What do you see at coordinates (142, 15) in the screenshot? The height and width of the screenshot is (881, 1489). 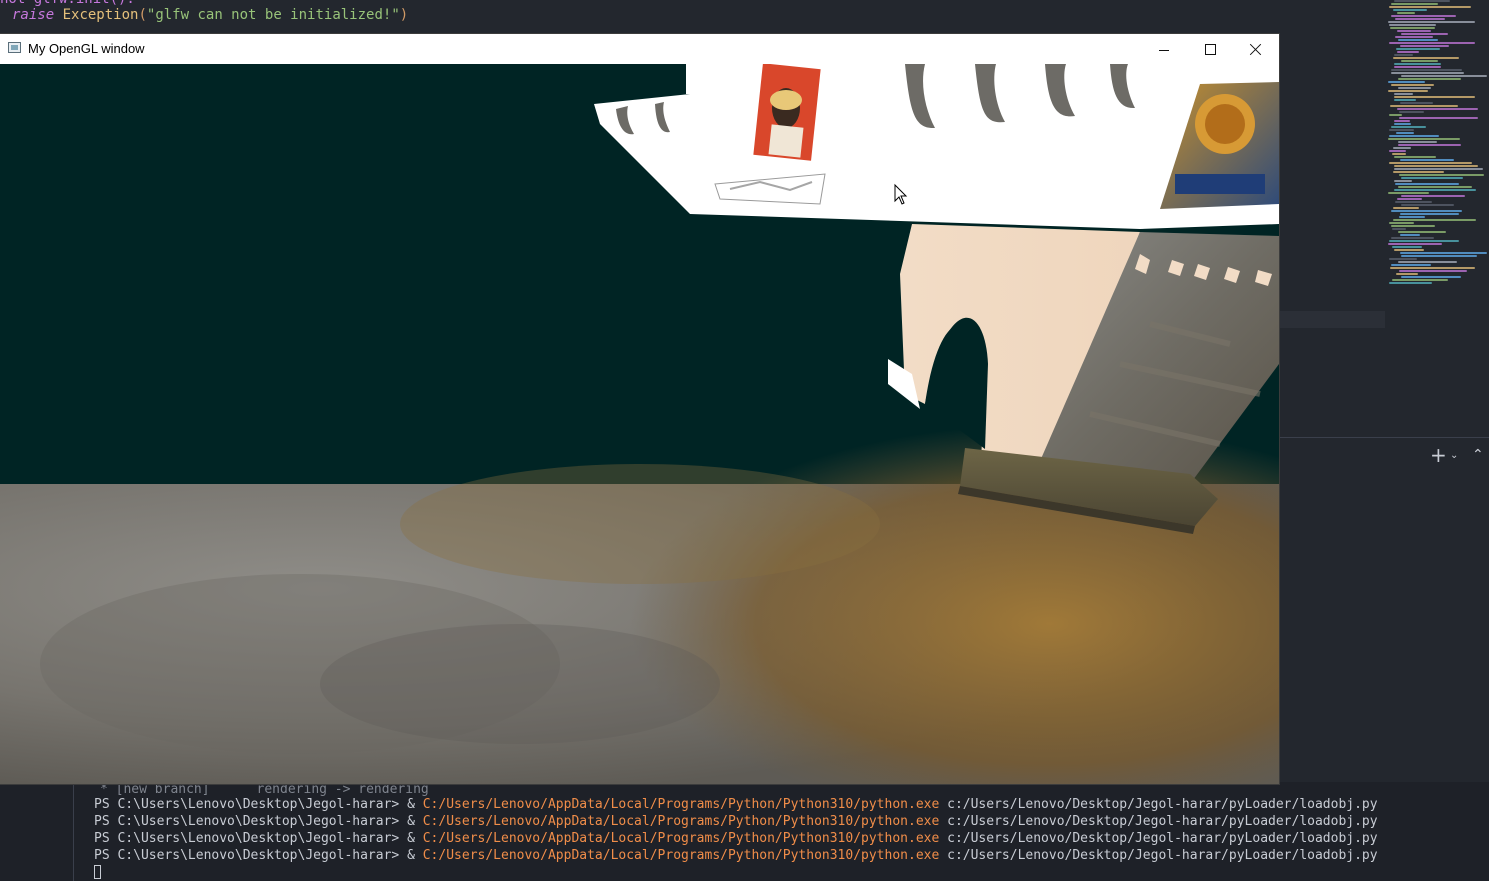 I see `code-paren: (` at bounding box center [142, 15].